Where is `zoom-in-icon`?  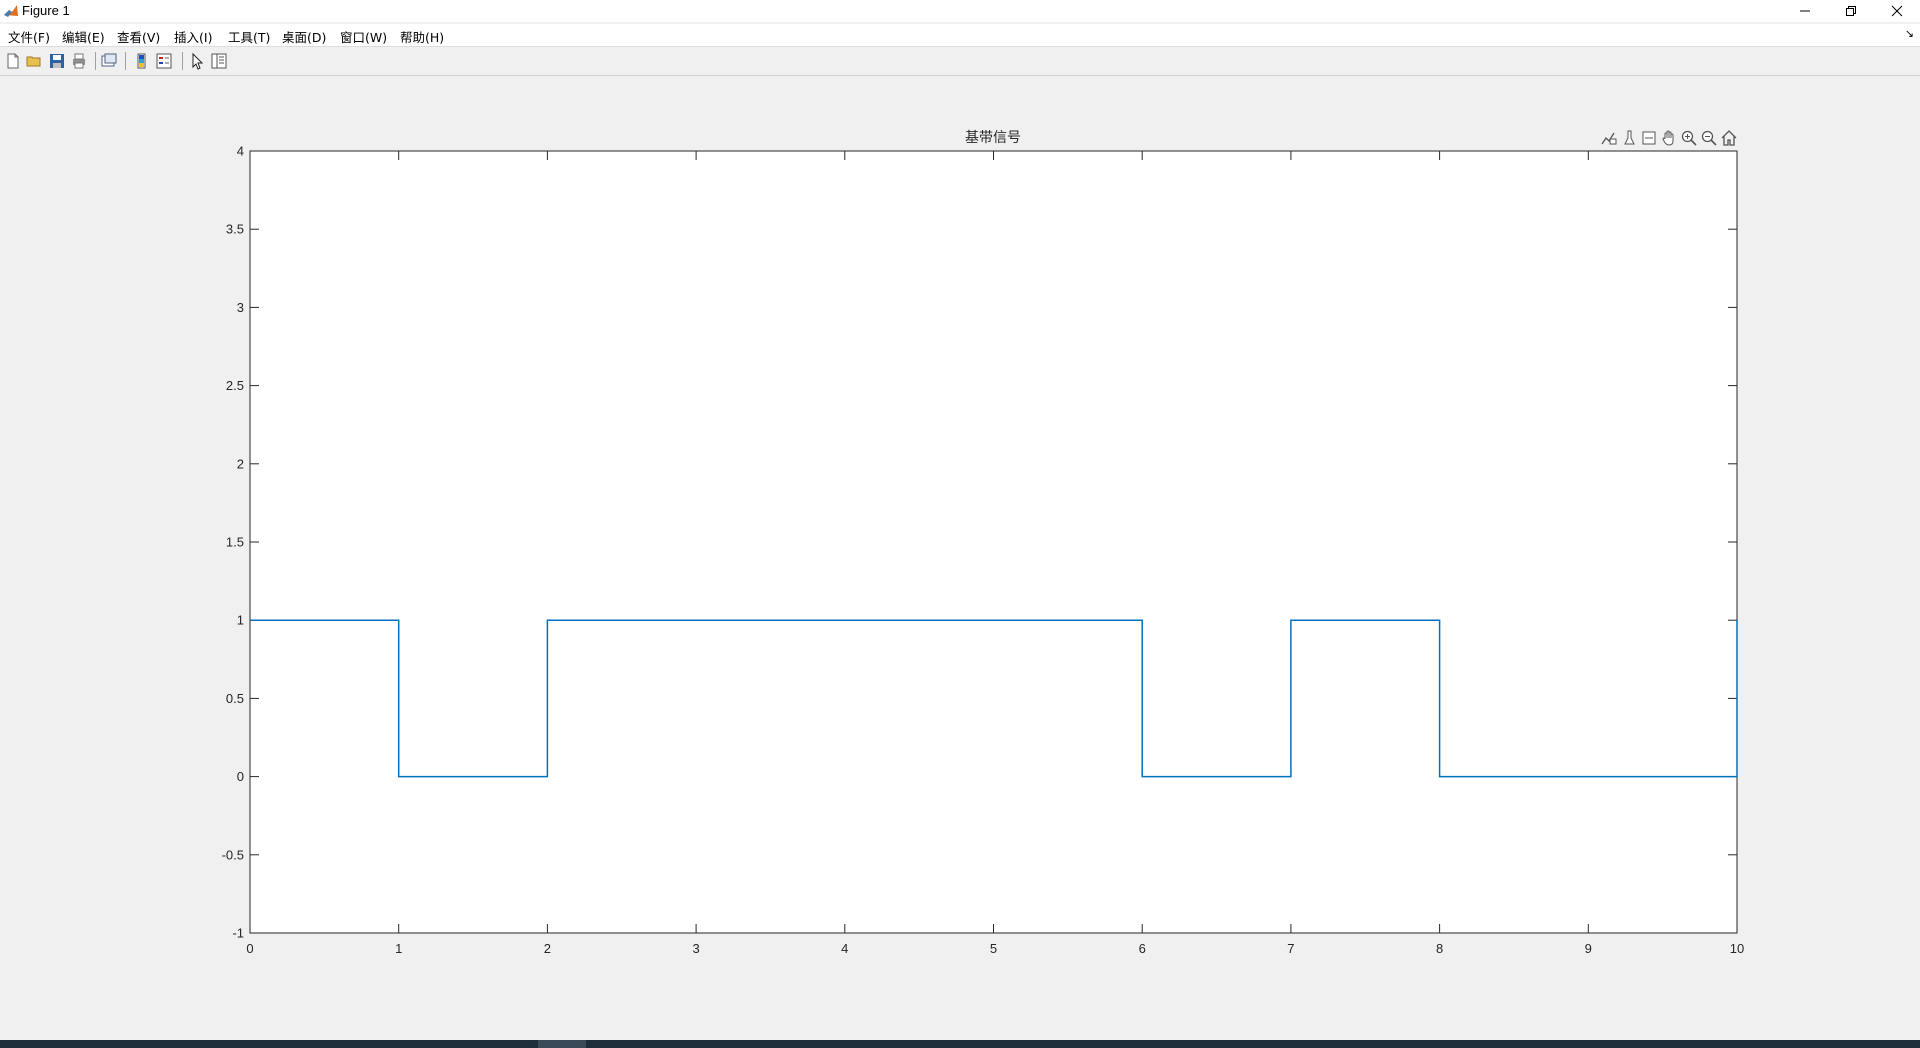
zoom-in-icon is located at coordinates (1689, 138).